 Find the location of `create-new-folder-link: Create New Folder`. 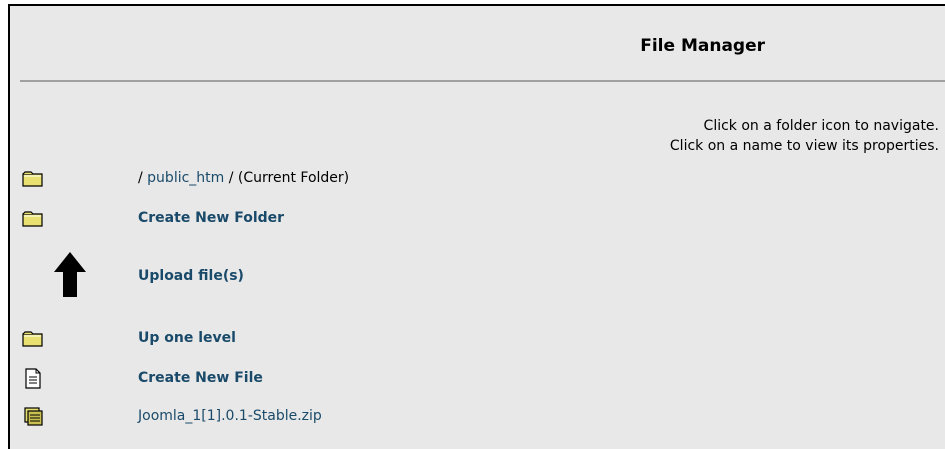

create-new-folder-link: Create New Folder is located at coordinates (211, 218).